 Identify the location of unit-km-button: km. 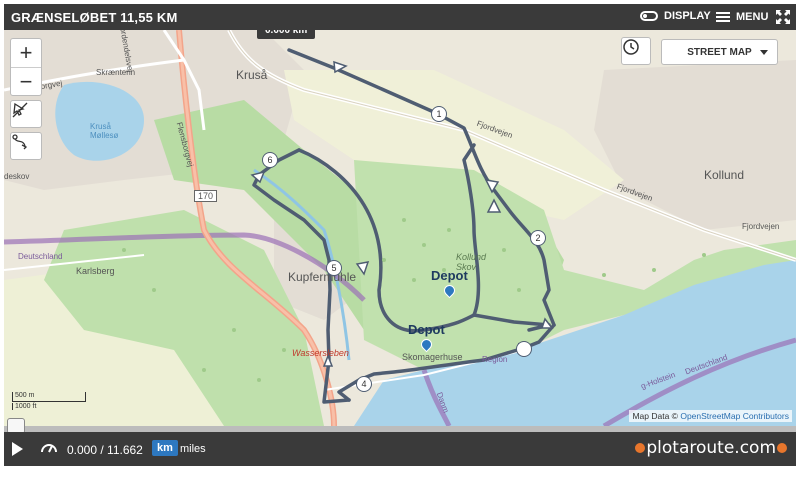
(165, 448).